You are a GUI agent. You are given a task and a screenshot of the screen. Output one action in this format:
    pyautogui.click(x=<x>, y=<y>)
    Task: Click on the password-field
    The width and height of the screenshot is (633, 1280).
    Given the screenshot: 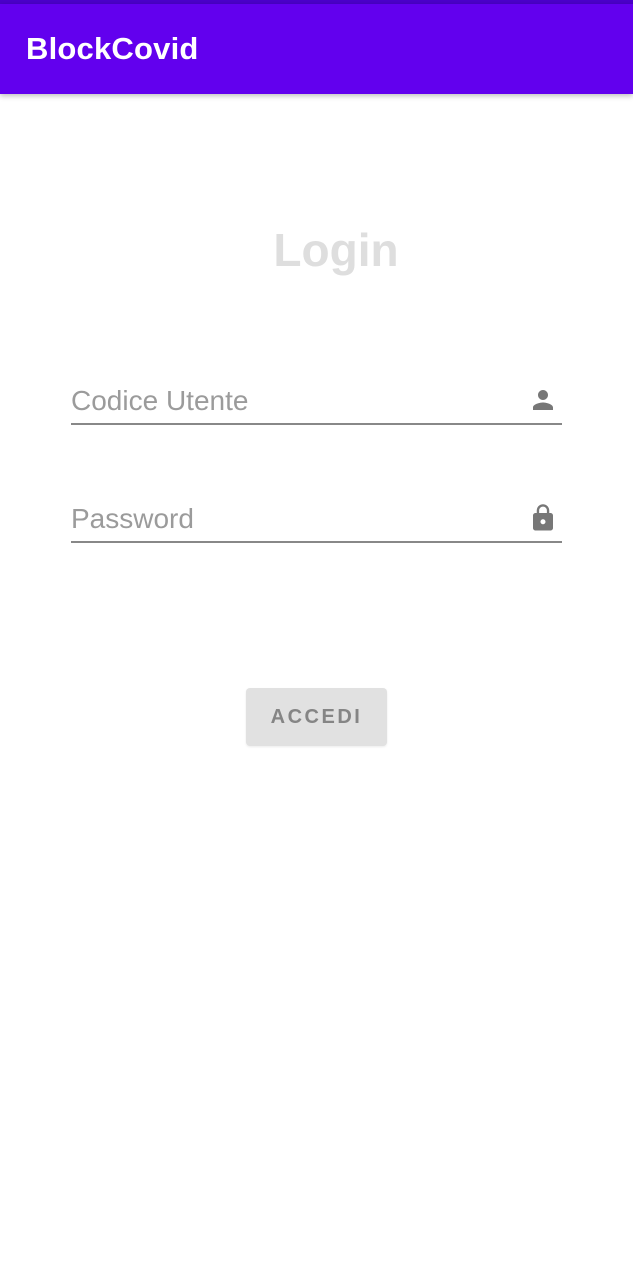 What is the action you would take?
    pyautogui.click(x=316, y=515)
    